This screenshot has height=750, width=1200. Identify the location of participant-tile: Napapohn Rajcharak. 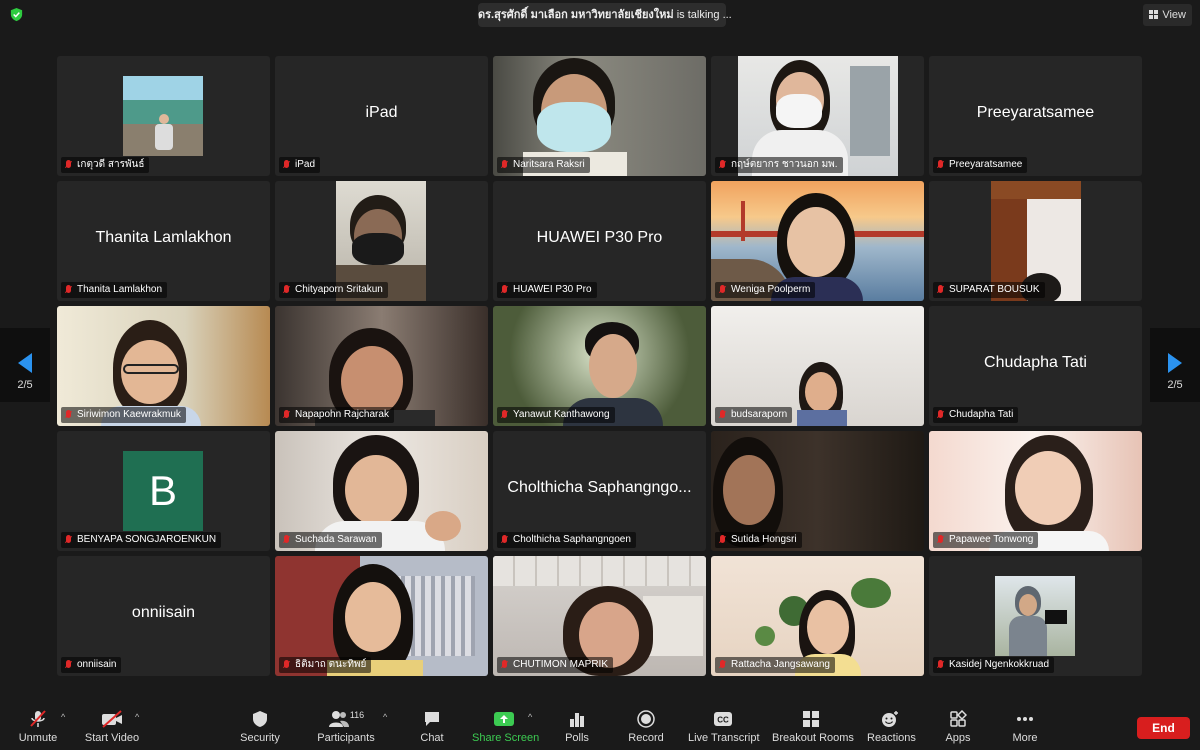
(381, 366).